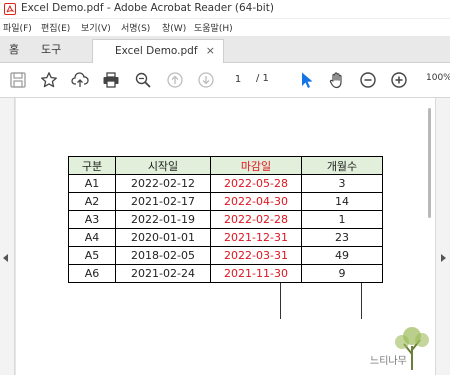  I want to click on page-down-icon, so click(206, 80).